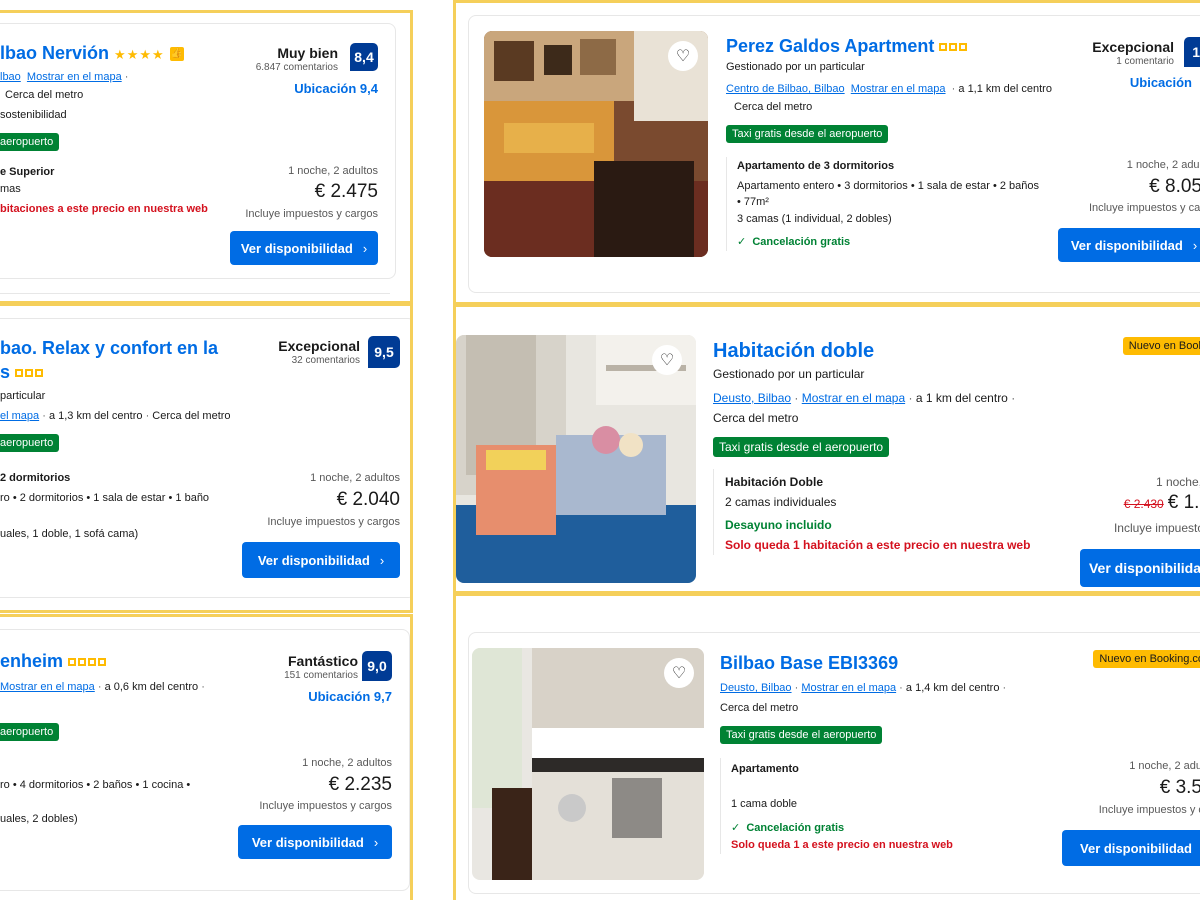  Describe the element at coordinates (54, 661) in the screenshot. I see `hotel-title: enheim` at that location.